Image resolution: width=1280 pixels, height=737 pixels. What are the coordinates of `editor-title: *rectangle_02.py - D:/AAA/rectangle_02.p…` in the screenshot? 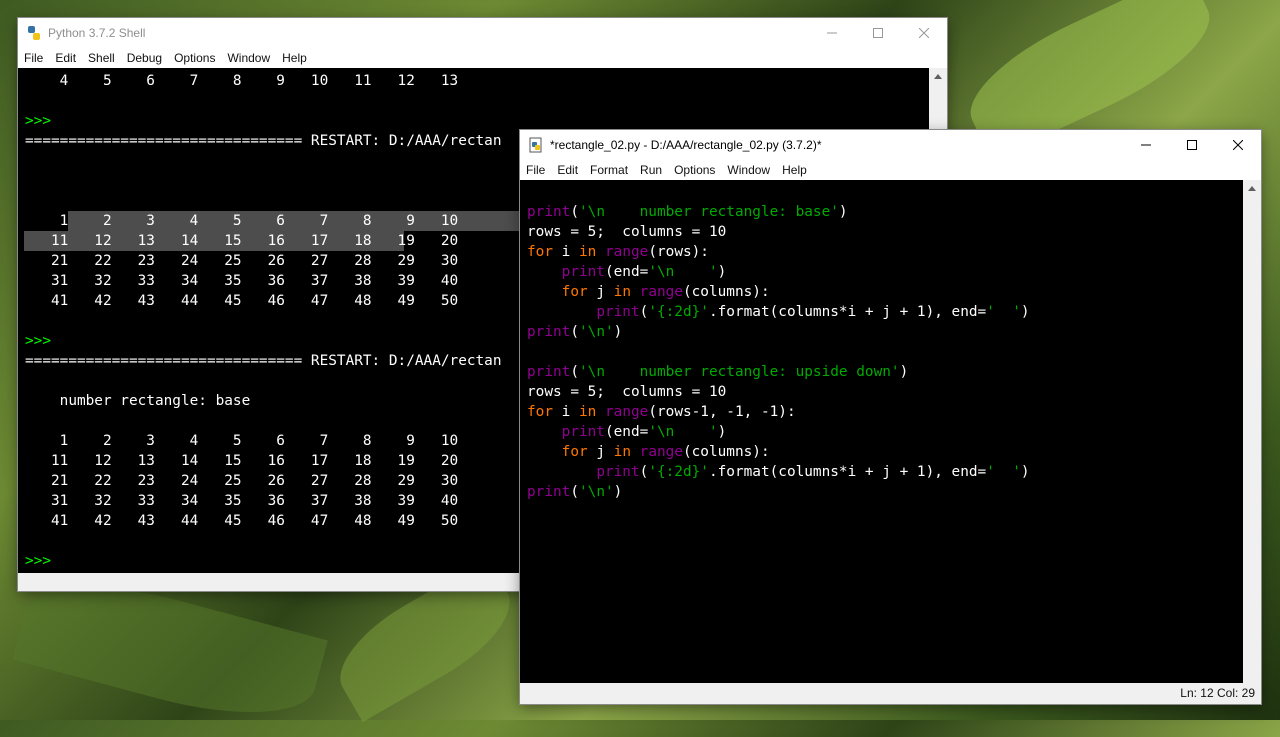 It's located at (686, 145).